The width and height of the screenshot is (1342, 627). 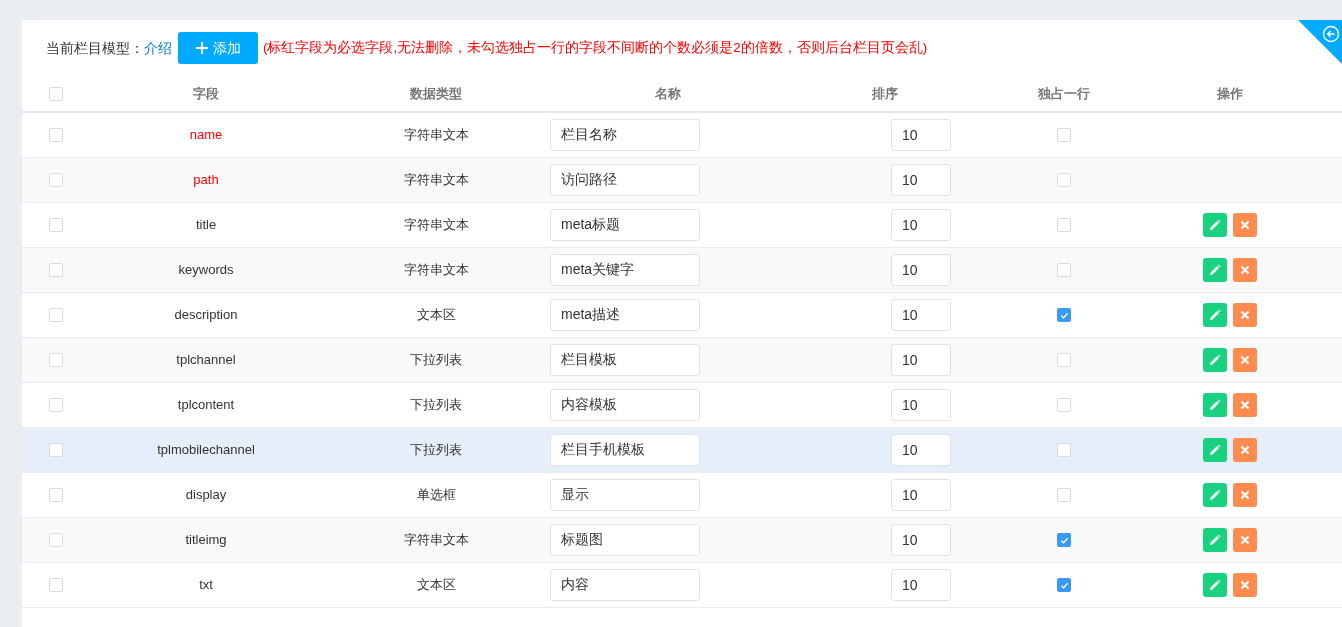 What do you see at coordinates (625, 315) in the screenshot?
I see `name-input: meta描述` at bounding box center [625, 315].